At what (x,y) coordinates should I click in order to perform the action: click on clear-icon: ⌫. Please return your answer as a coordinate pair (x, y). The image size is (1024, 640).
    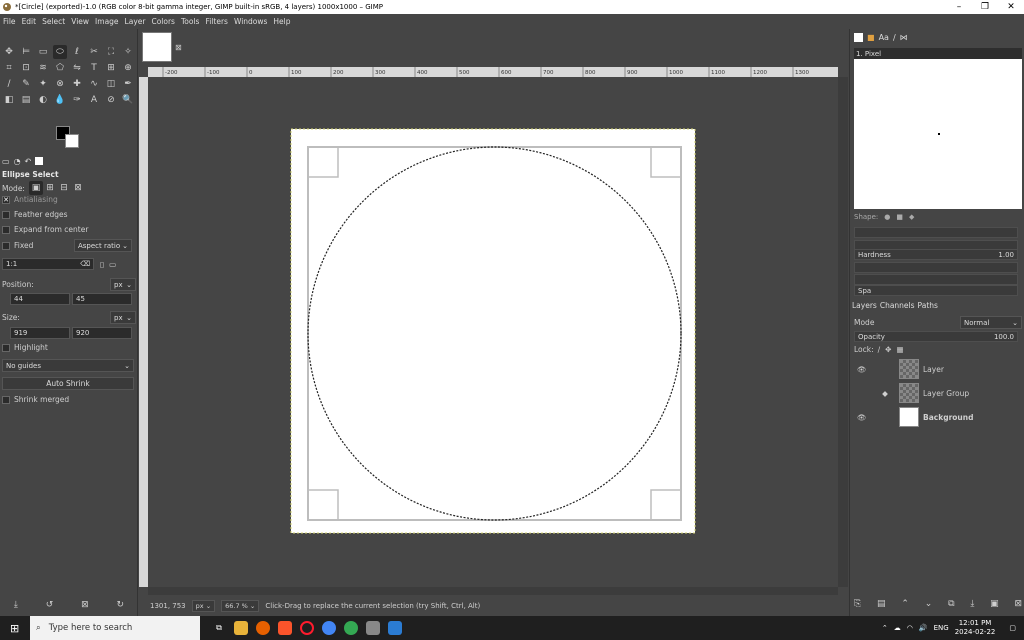
    Looking at the image, I should click on (85, 264).